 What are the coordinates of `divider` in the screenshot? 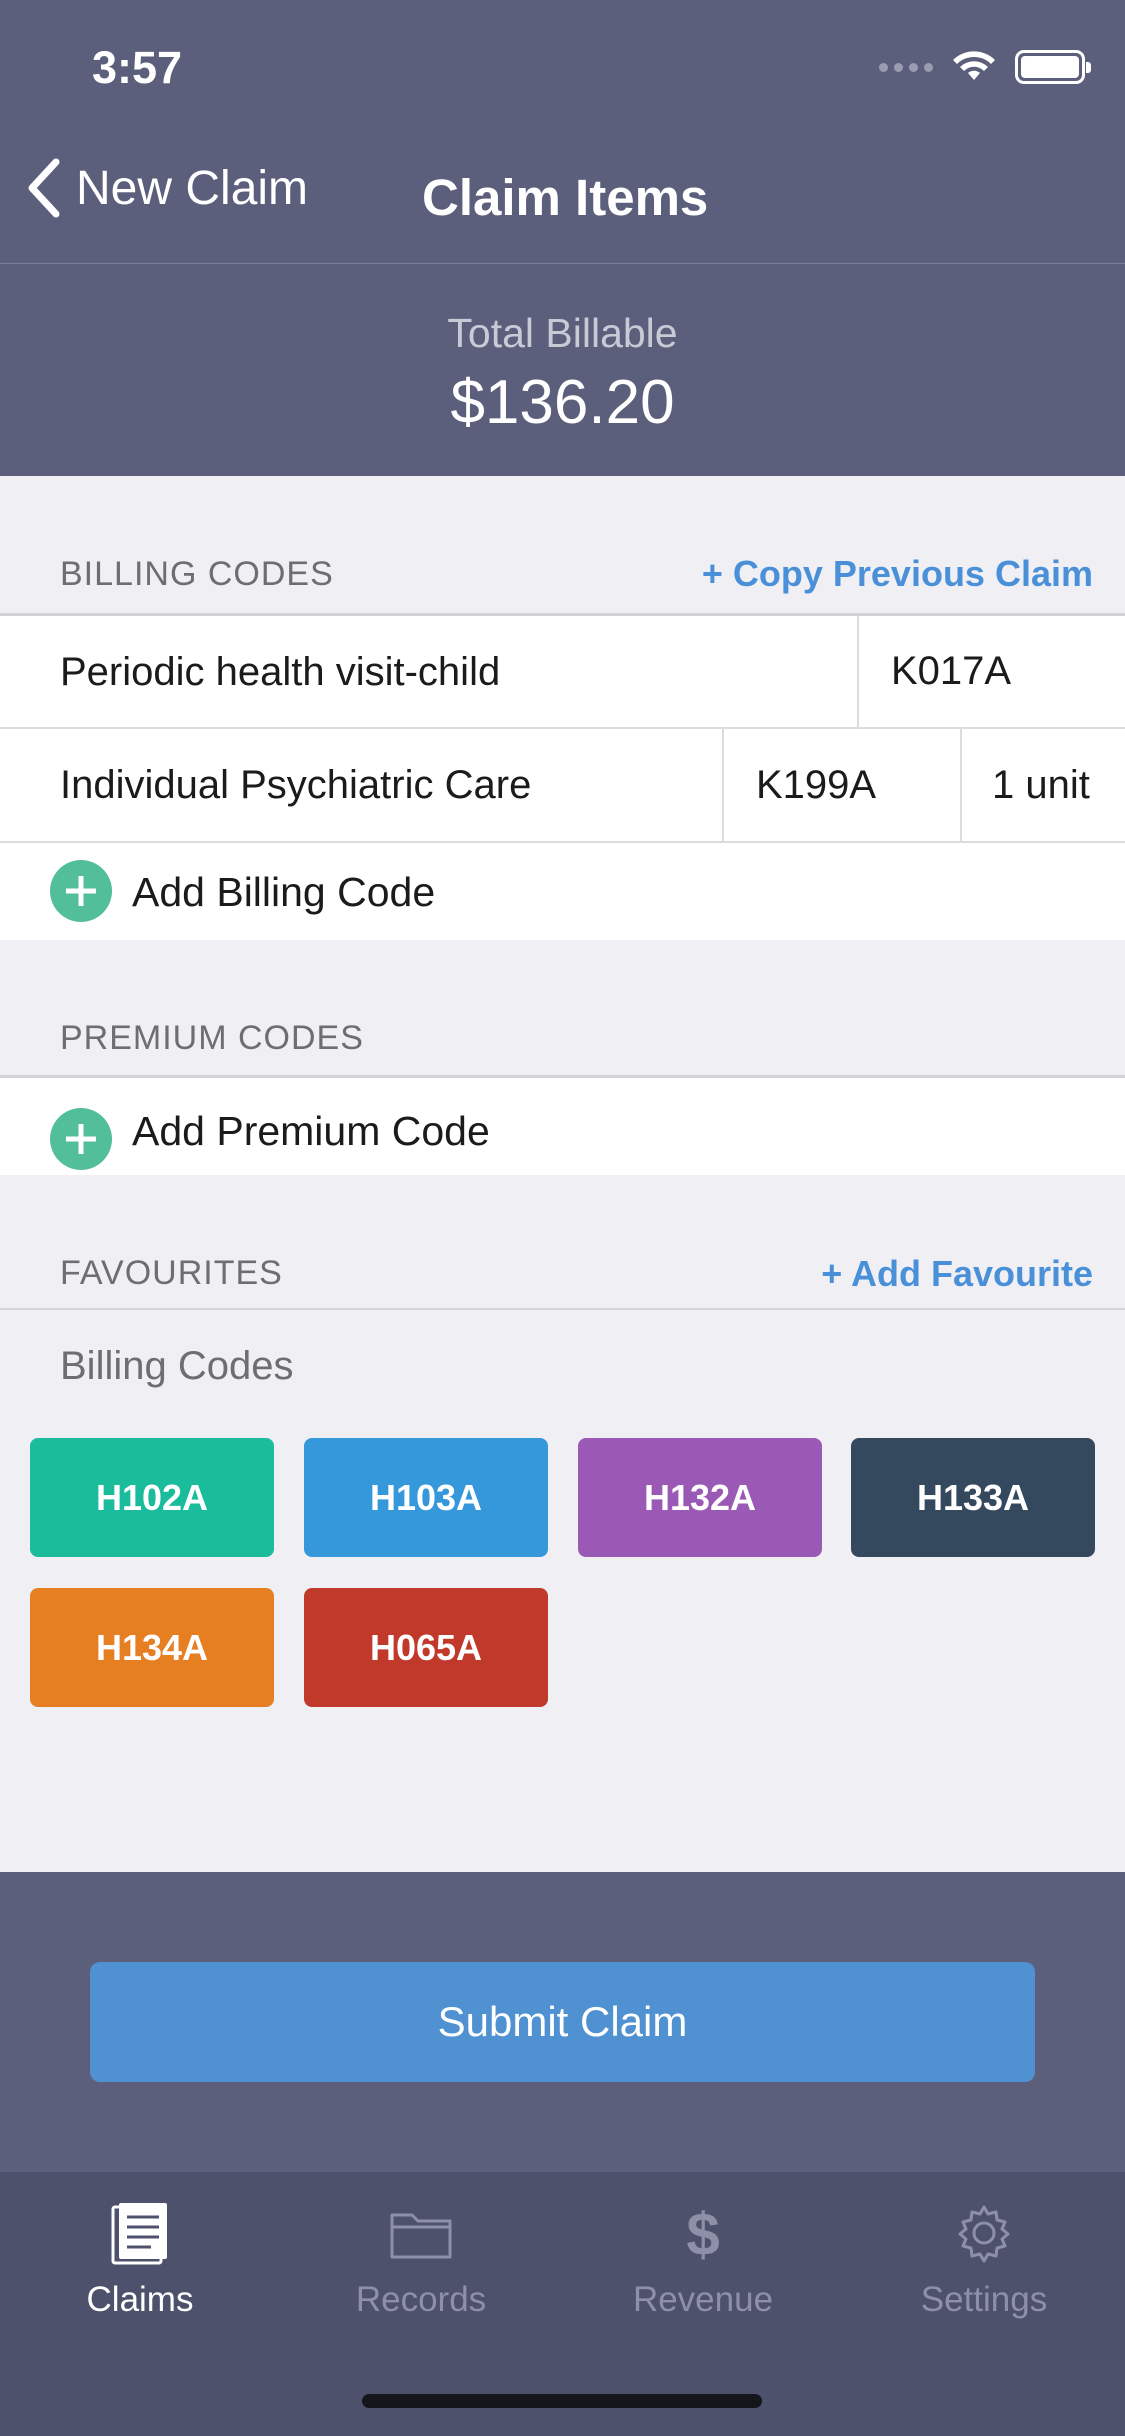 It's located at (562, 1309).